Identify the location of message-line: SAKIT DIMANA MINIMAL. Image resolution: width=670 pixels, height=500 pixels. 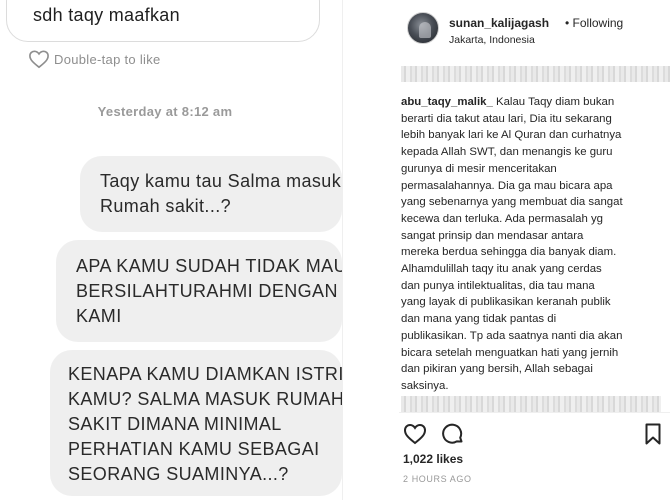
(175, 424).